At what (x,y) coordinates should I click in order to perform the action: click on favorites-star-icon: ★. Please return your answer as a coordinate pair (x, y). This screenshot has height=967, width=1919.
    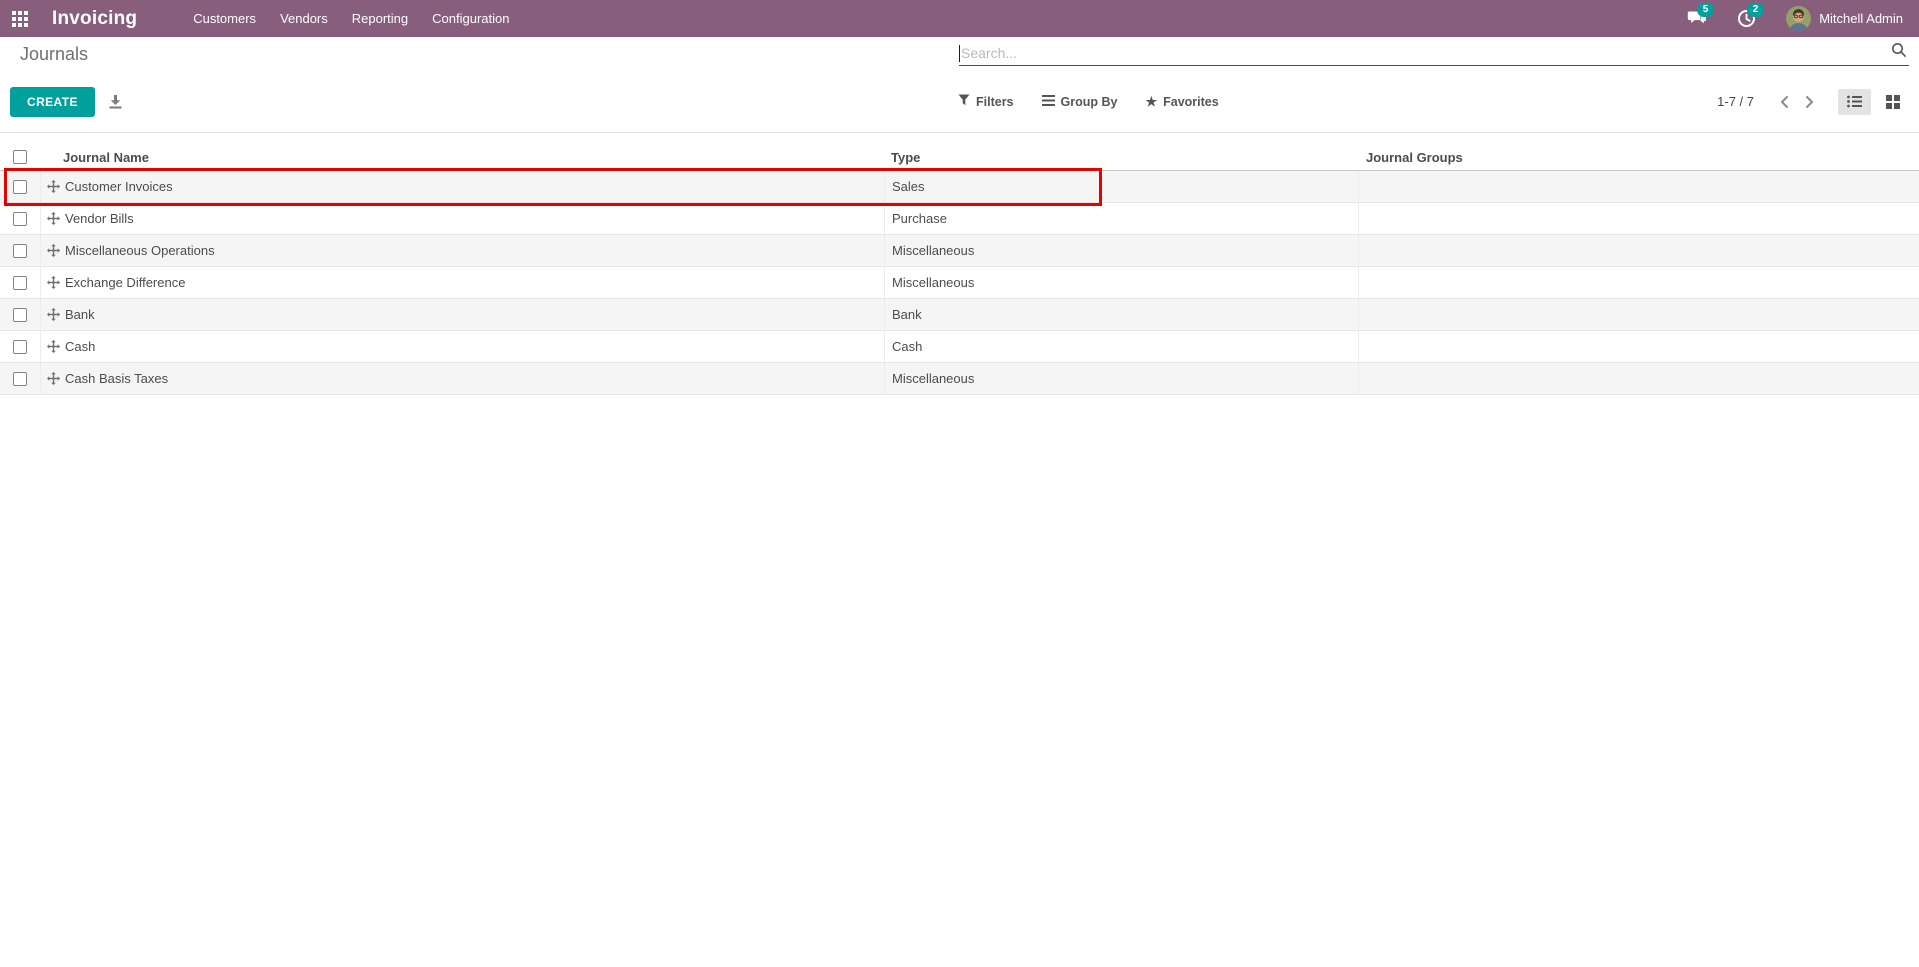
    Looking at the image, I should click on (1151, 101).